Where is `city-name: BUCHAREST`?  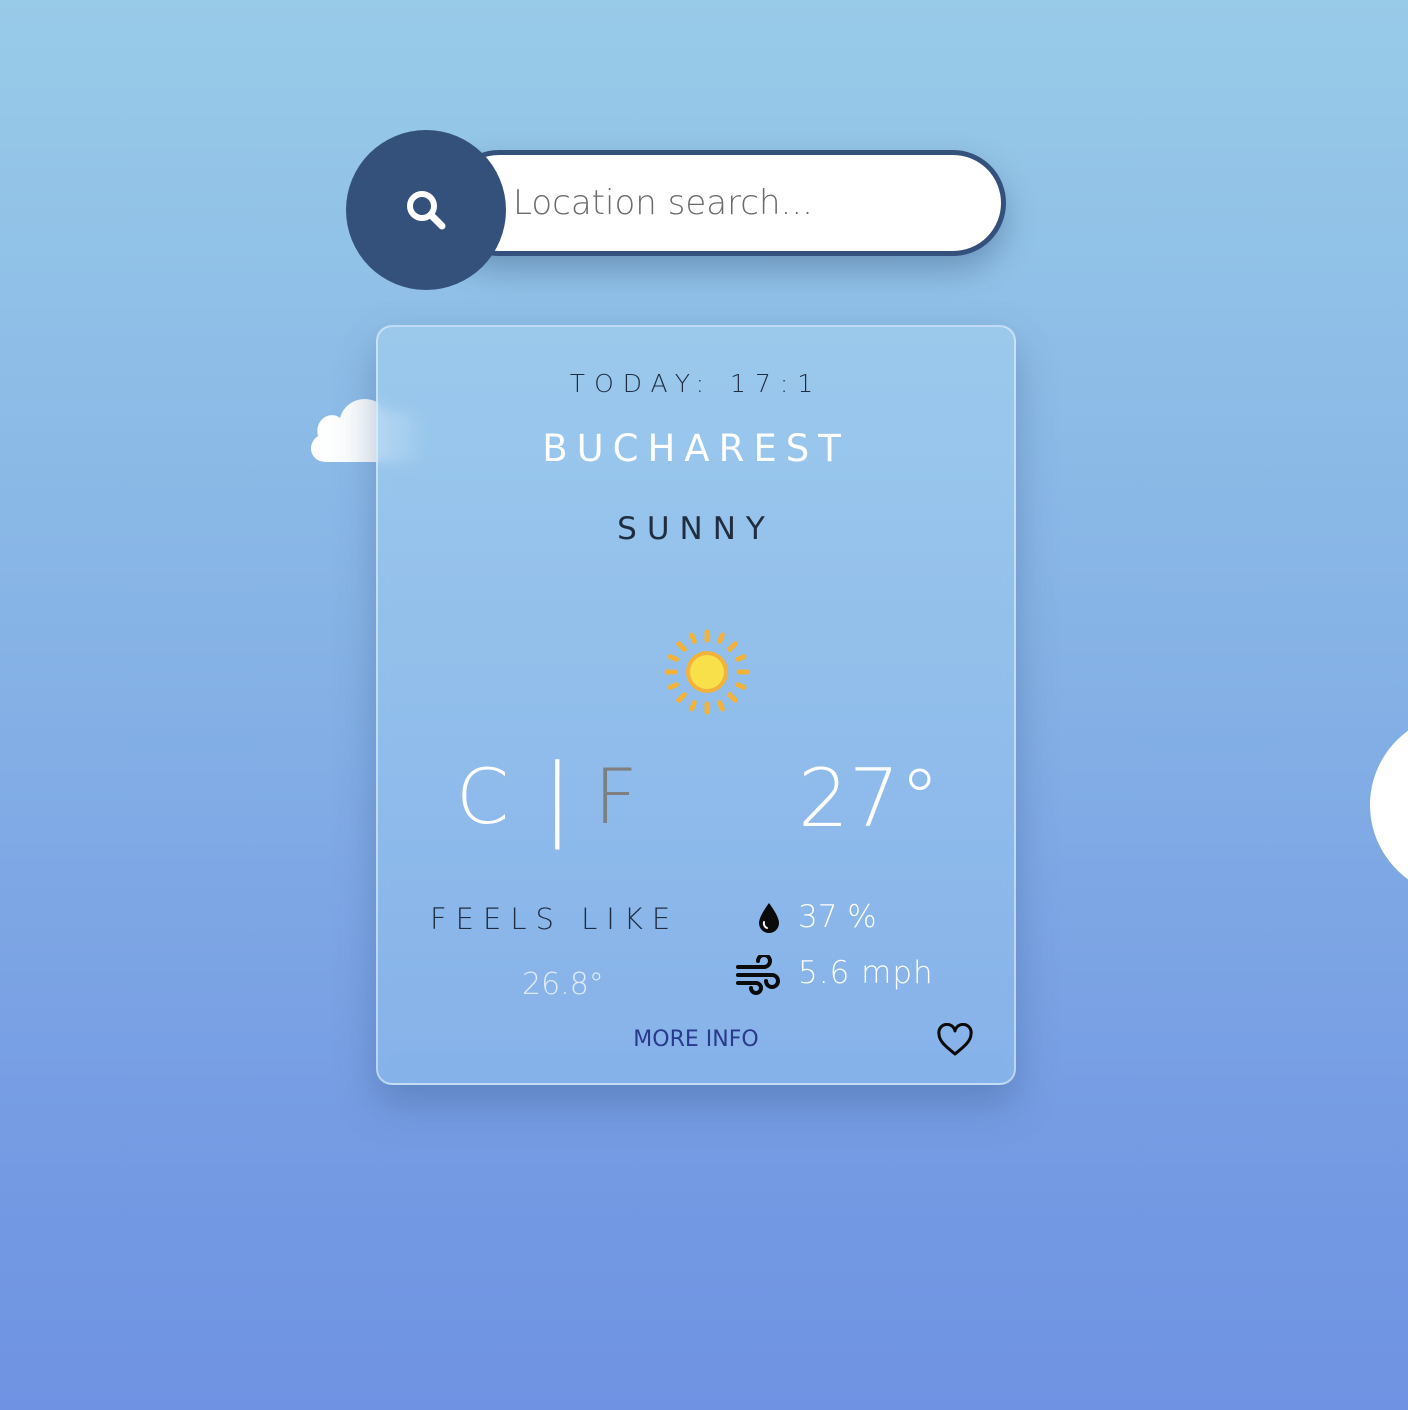
city-name: BUCHAREST is located at coordinates (696, 448).